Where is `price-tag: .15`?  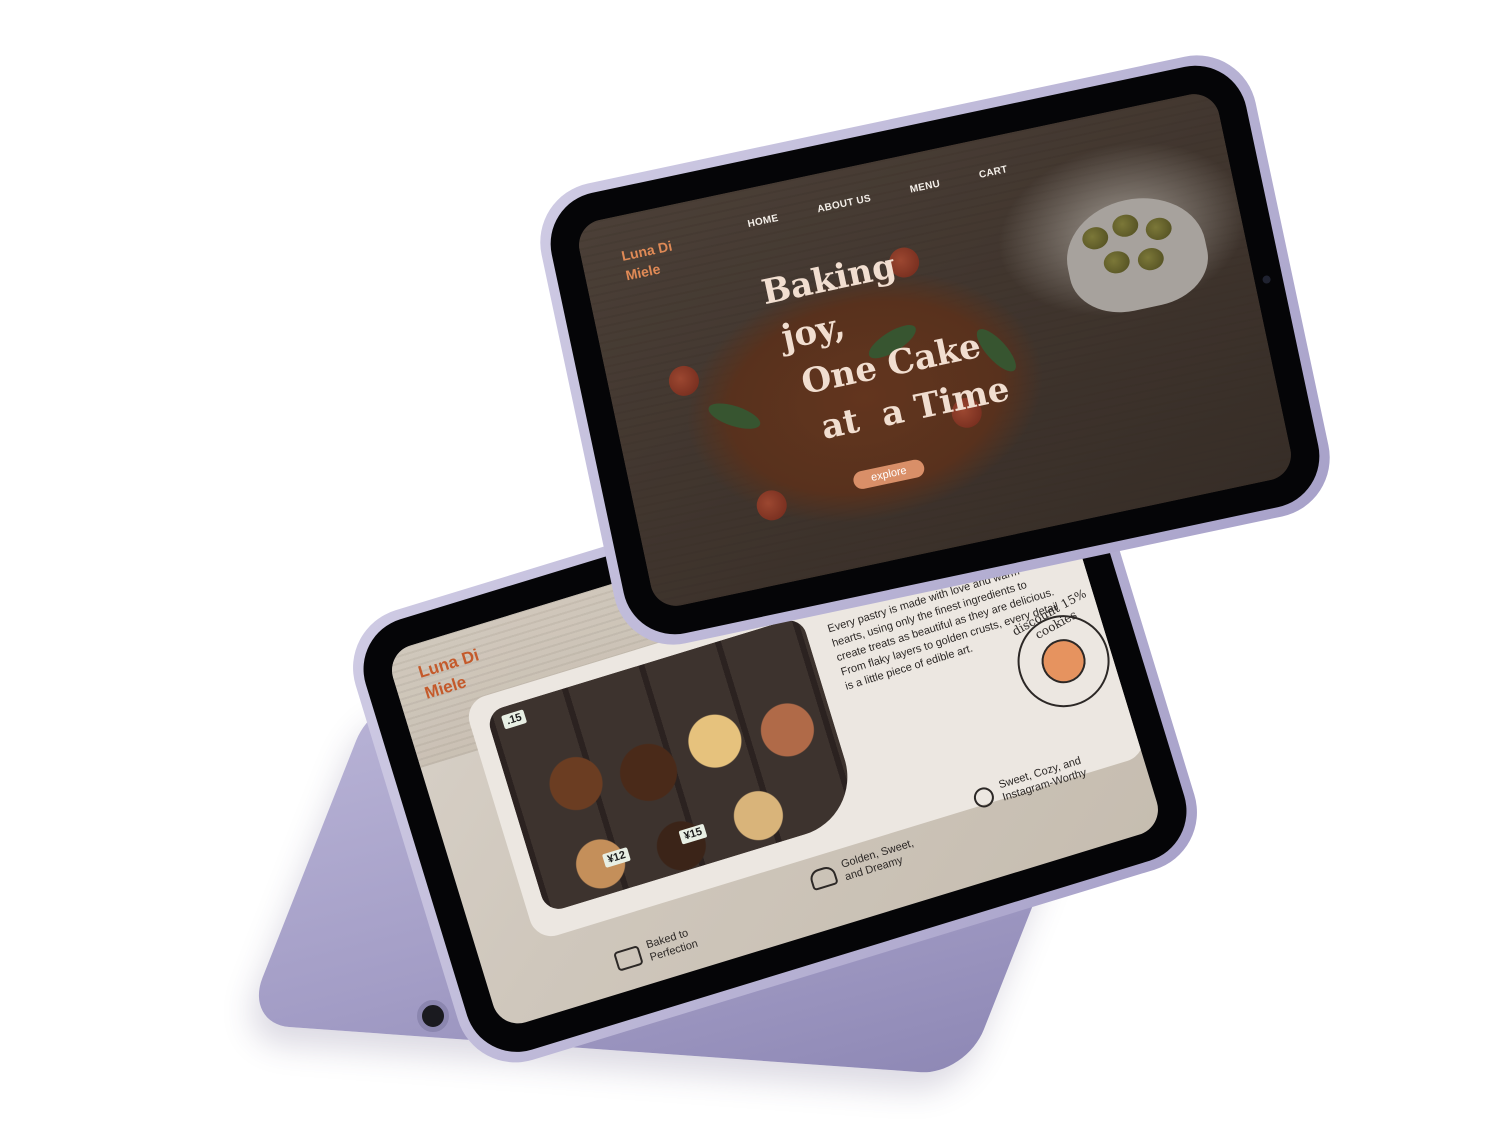
price-tag: .15 is located at coordinates (514, 719).